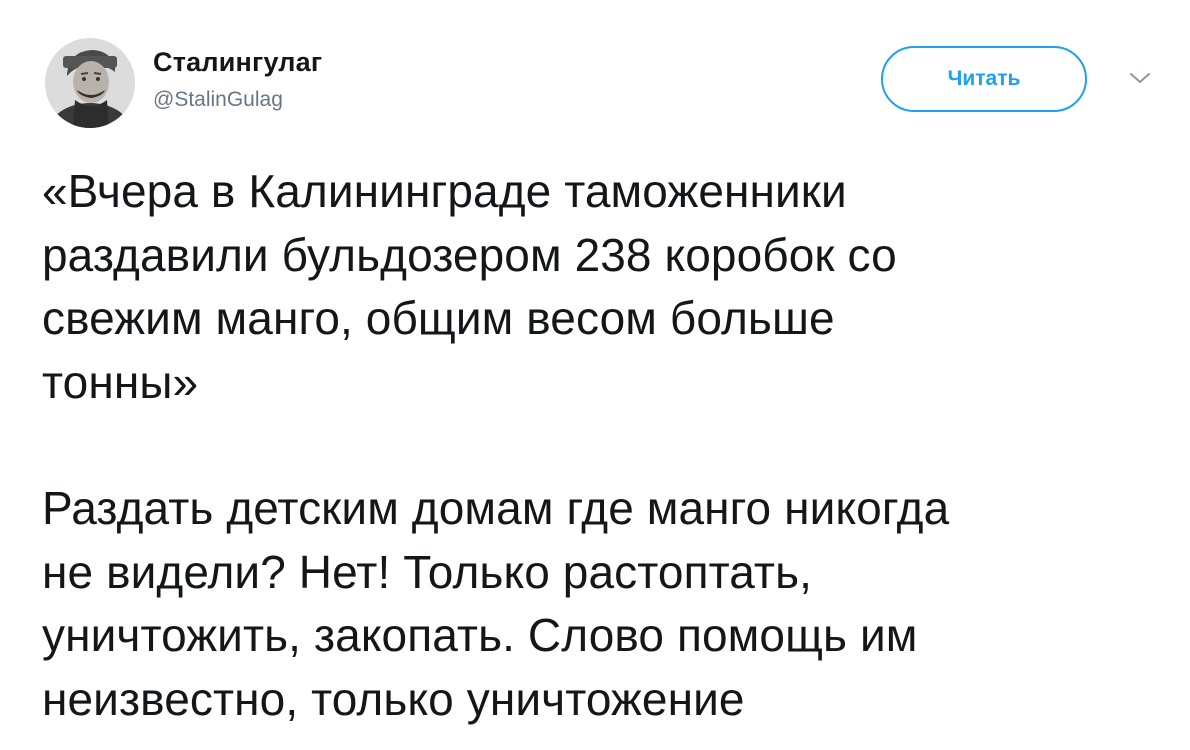 The width and height of the screenshot is (1190, 750). Describe the element at coordinates (237, 80) in the screenshot. I see `user-info: Сталингулаг @StalinGulag` at that location.